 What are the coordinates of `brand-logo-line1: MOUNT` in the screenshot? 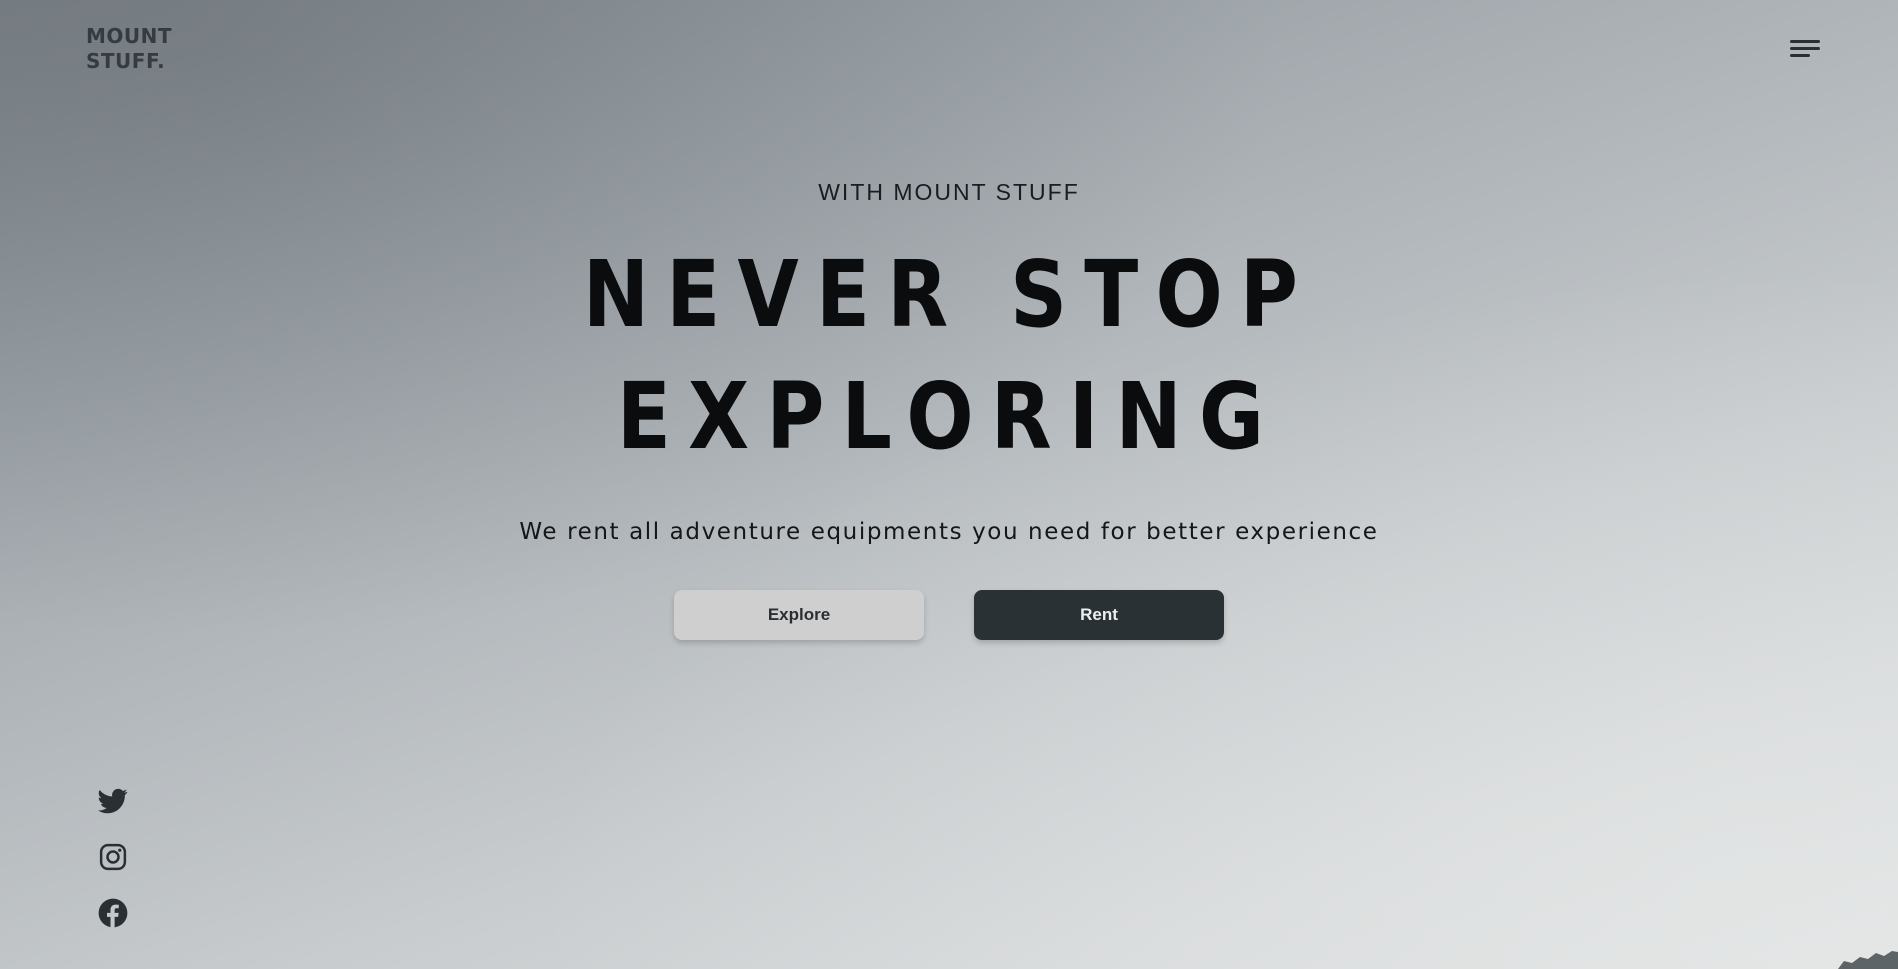 It's located at (129, 36).